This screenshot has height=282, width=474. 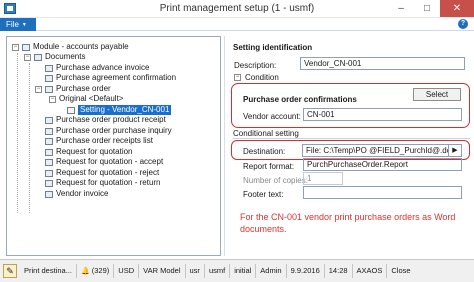 I want to click on report-format-label: Report format:, so click(x=269, y=166).